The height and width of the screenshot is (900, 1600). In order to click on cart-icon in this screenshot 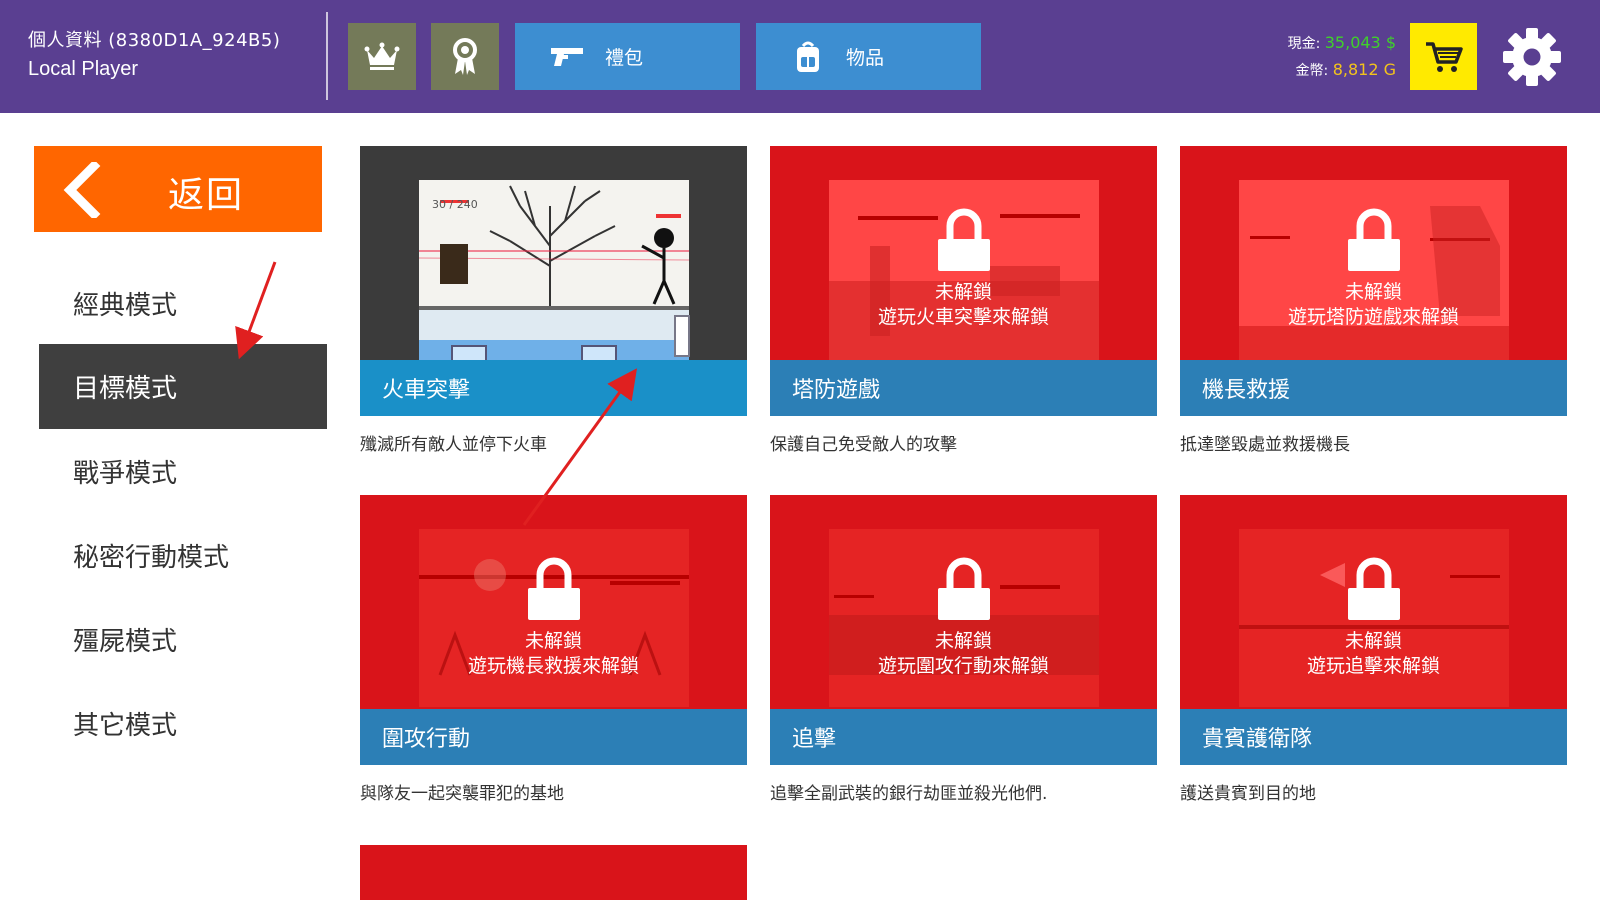, I will do `click(1444, 56)`.